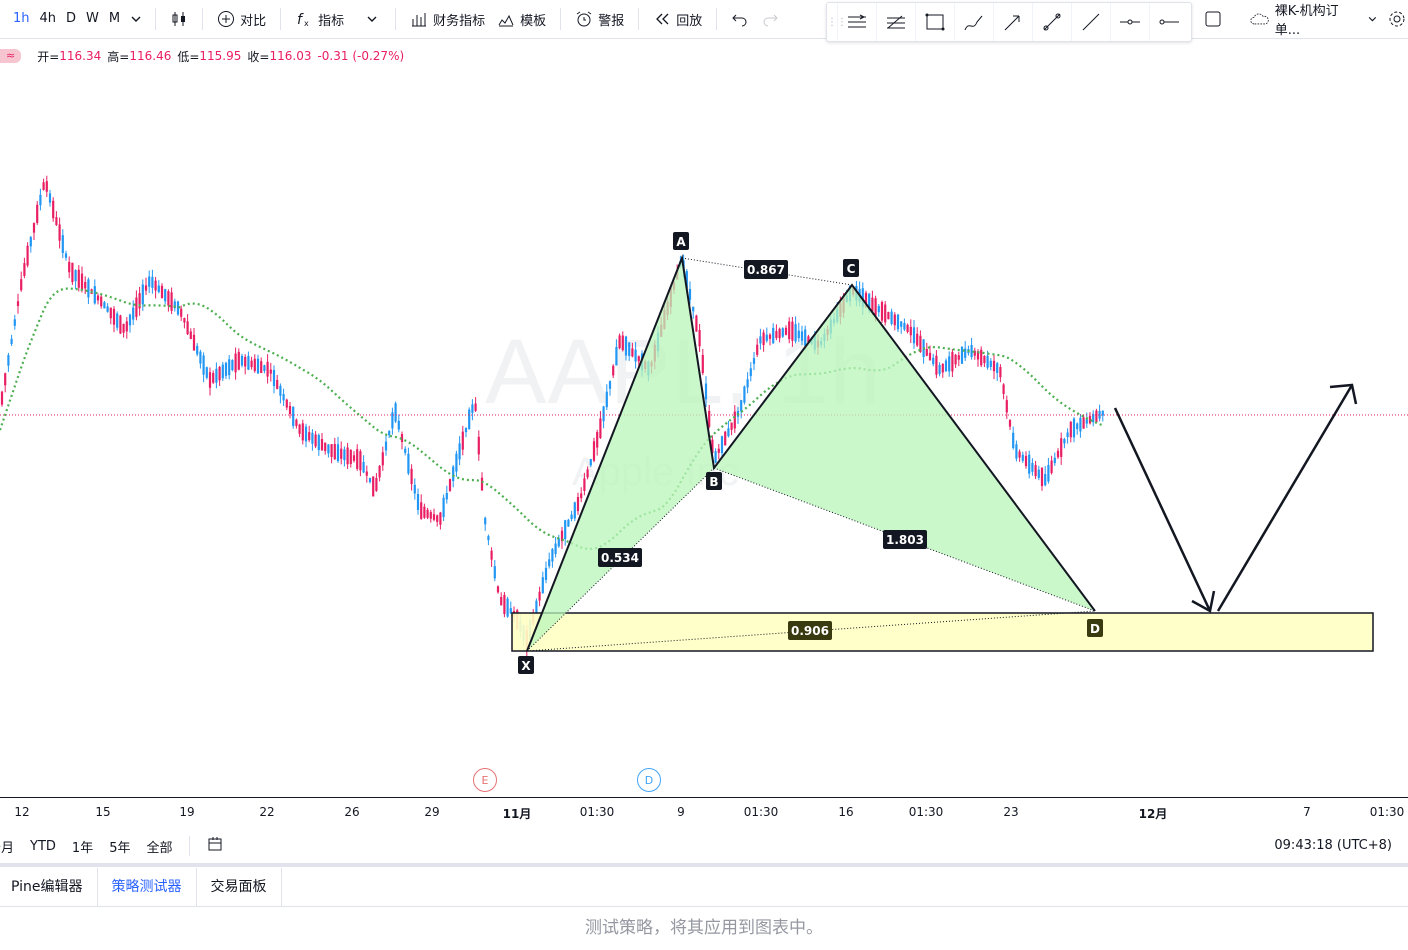  What do you see at coordinates (1095, 629) in the screenshot?
I see `svg-text: D` at bounding box center [1095, 629].